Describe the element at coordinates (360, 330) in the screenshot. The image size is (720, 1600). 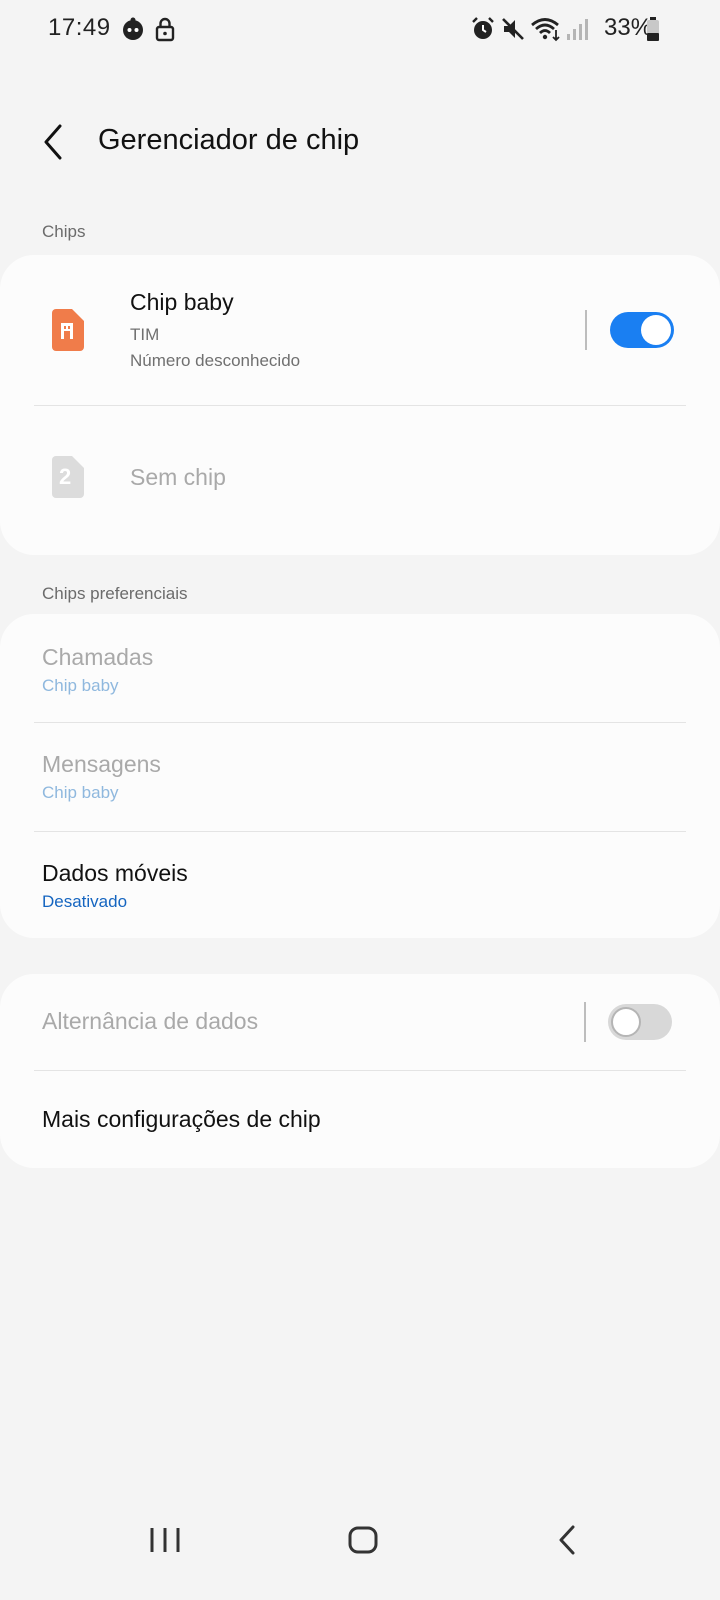
I see `sim1-row: Chip baby TIM Número desconhecido` at that location.